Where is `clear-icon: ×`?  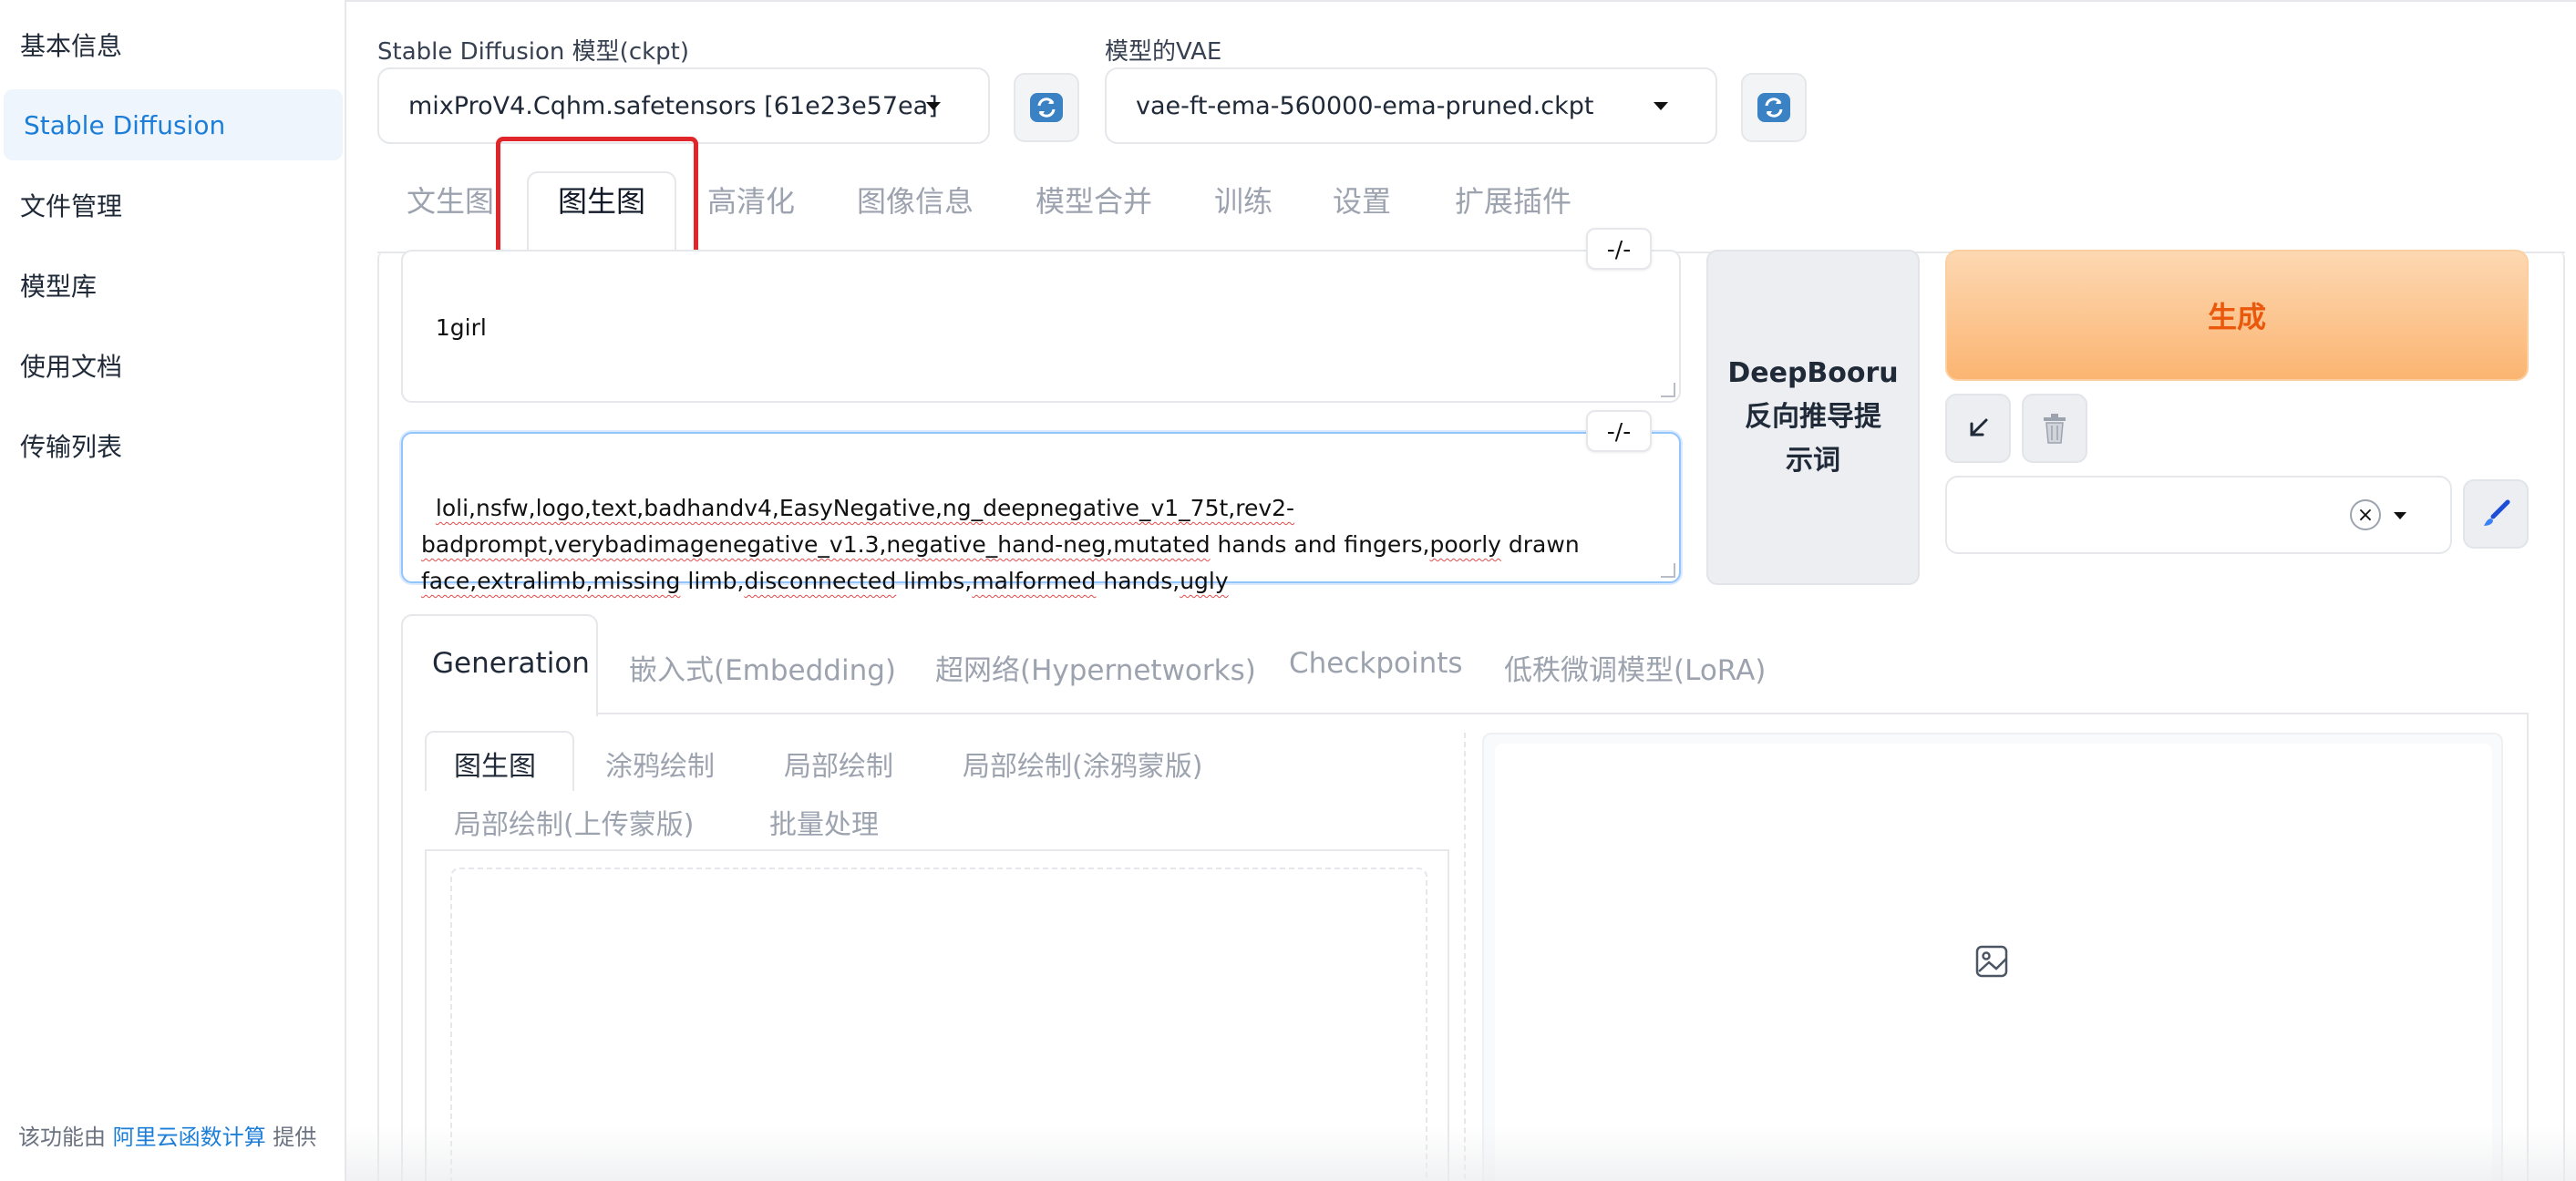 clear-icon: × is located at coordinates (2365, 514).